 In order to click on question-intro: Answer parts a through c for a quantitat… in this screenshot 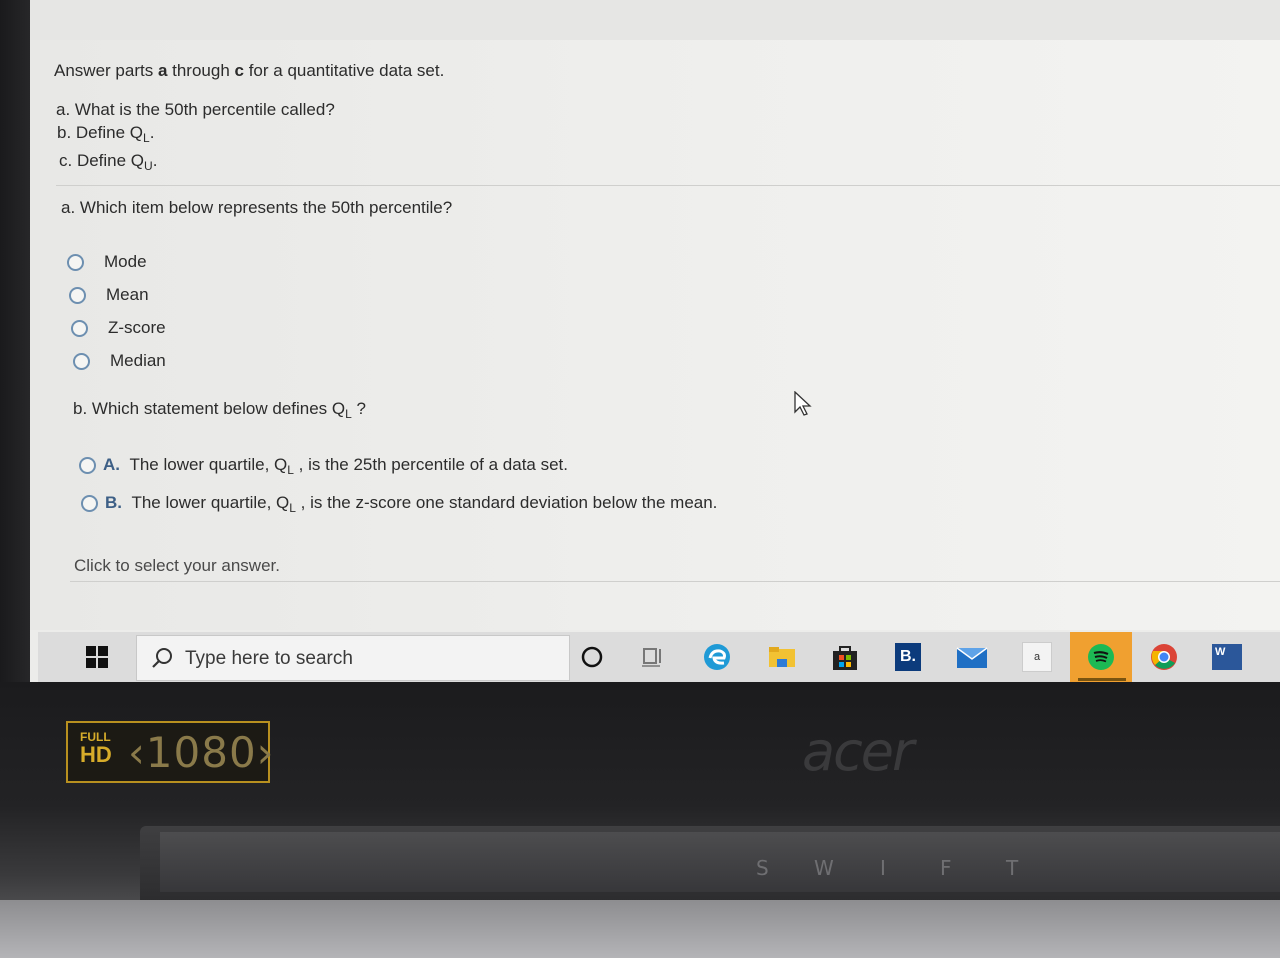, I will do `click(249, 70)`.